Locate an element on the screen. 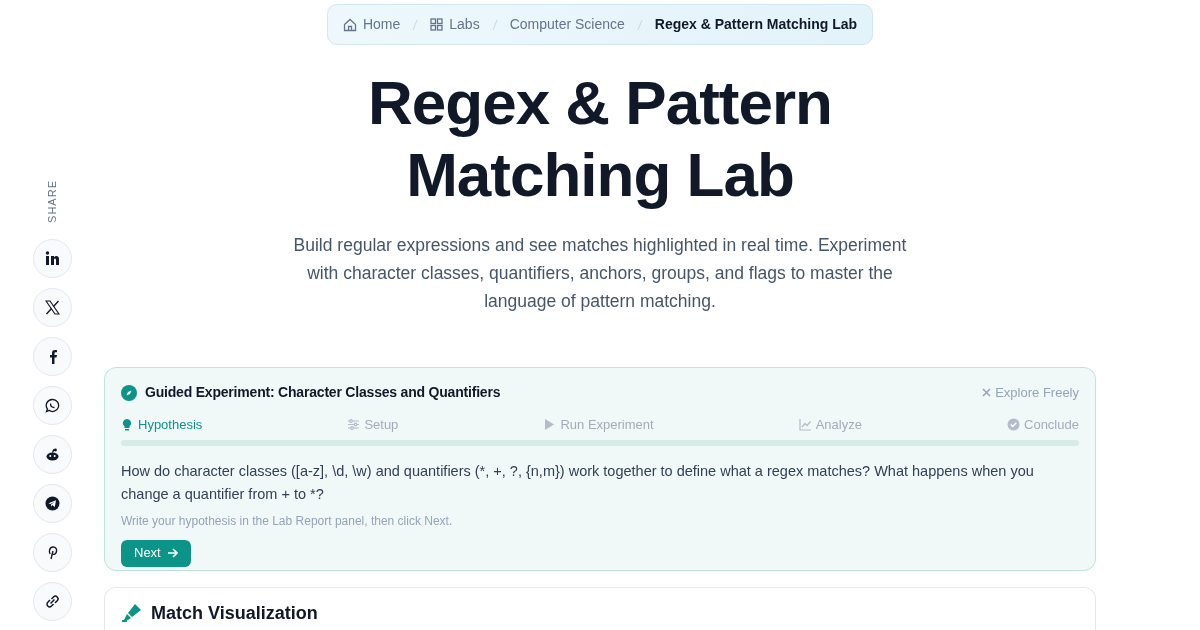  play-icon is located at coordinates (550, 425).